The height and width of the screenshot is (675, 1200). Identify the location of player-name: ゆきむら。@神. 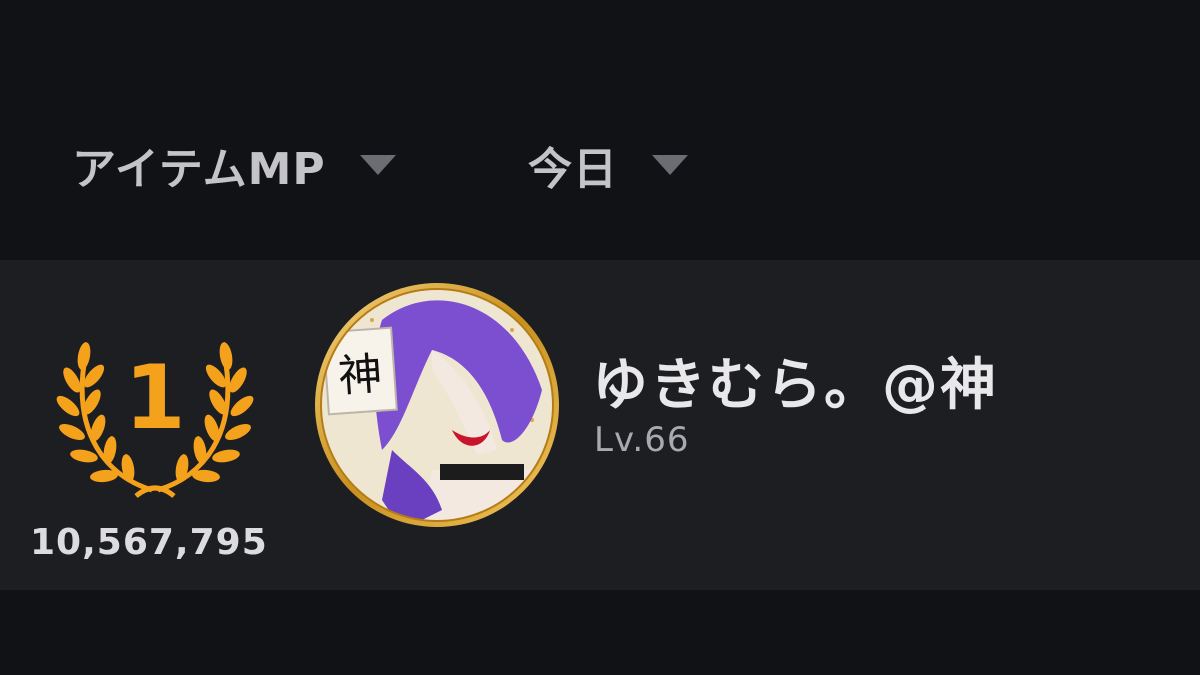
(795, 385).